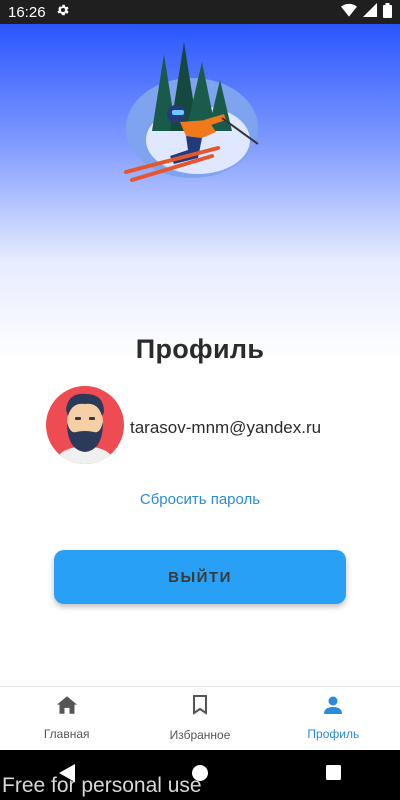 This screenshot has height=800, width=400. Describe the element at coordinates (85, 428) in the screenshot. I see `bearded-man-icon` at that location.